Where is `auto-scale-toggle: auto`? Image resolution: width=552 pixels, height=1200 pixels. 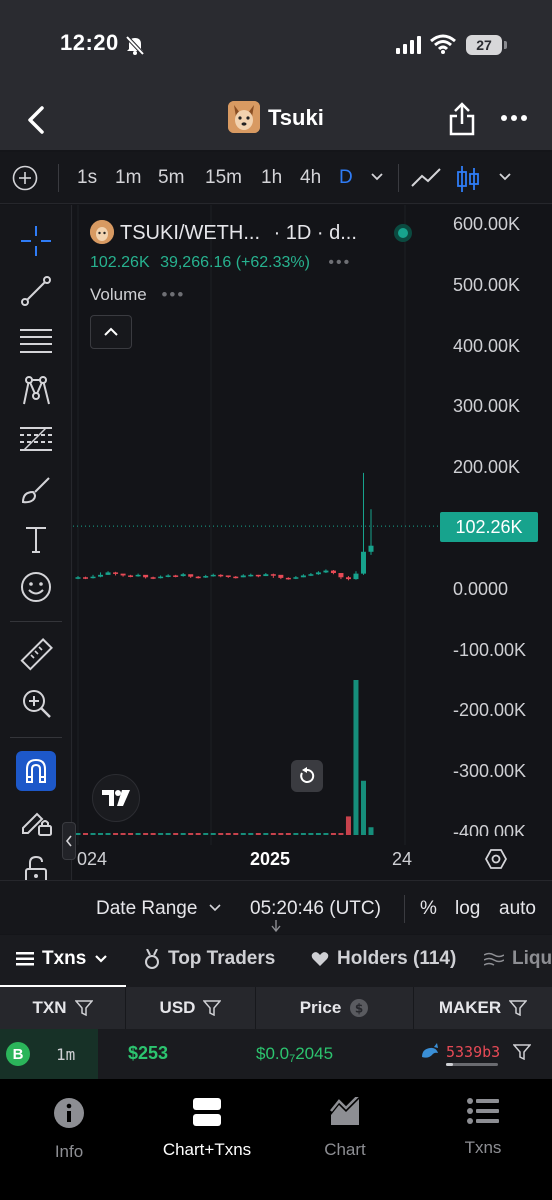
auto-scale-toggle: auto is located at coordinates (517, 909).